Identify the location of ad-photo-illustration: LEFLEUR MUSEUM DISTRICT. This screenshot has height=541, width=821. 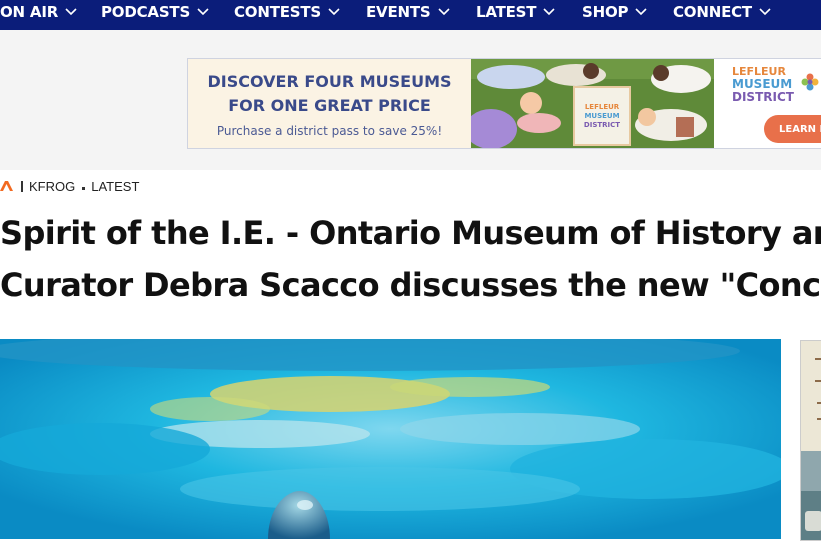
(592, 103).